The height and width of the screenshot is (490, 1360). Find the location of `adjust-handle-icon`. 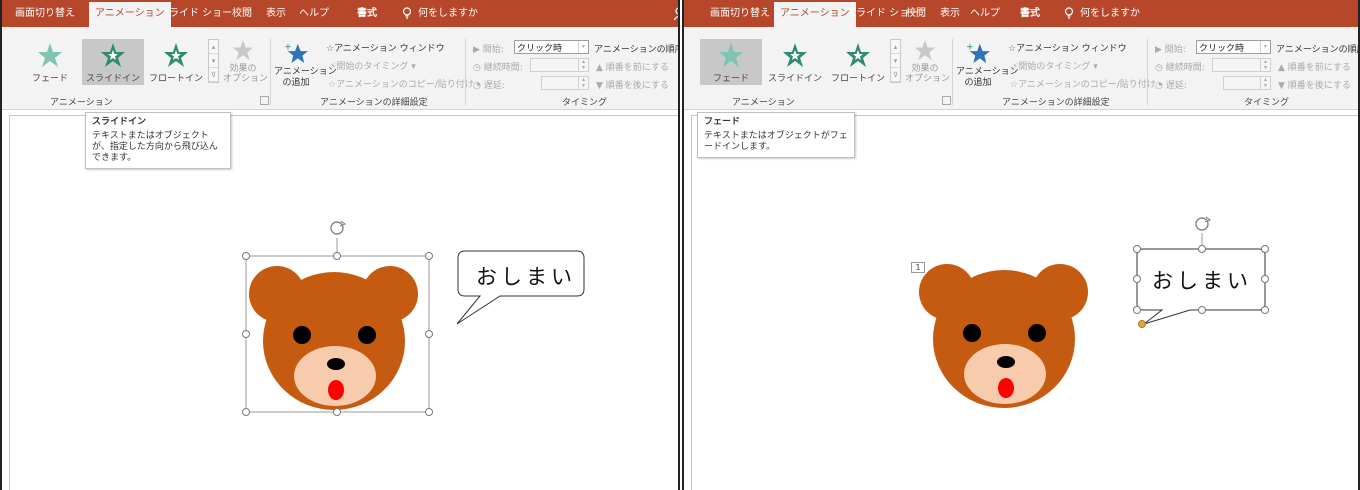

adjust-handle-icon is located at coordinates (1142, 324).